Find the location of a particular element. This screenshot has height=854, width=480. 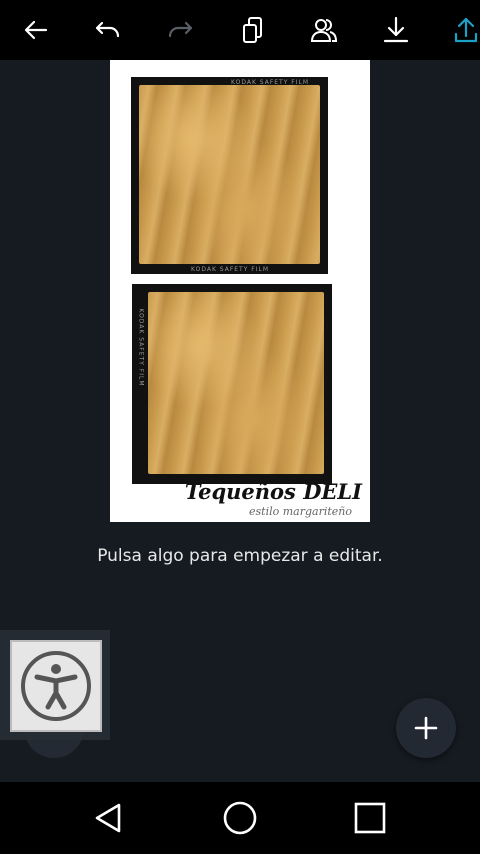

photo-tequenos-top: KODAK SAFETY FILM KODAK SAFETY FILM is located at coordinates (229, 175).